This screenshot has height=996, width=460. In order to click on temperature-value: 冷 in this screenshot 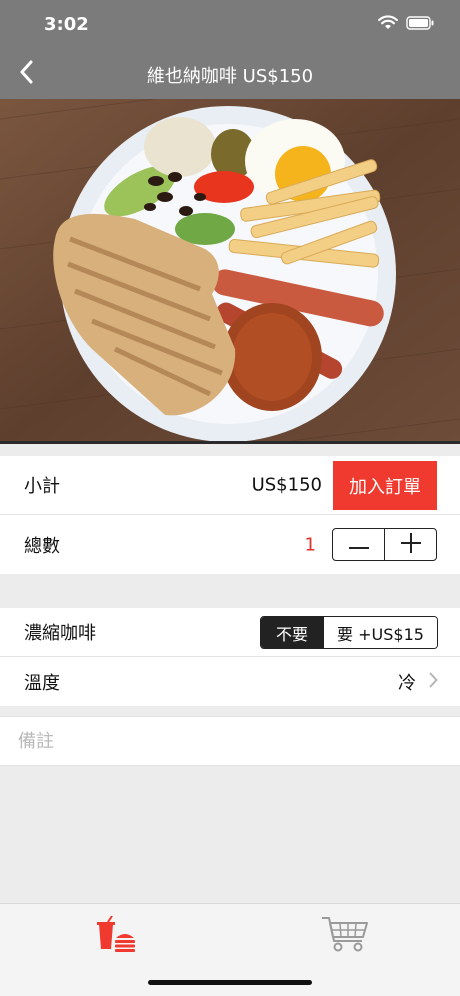, I will do `click(407, 683)`.